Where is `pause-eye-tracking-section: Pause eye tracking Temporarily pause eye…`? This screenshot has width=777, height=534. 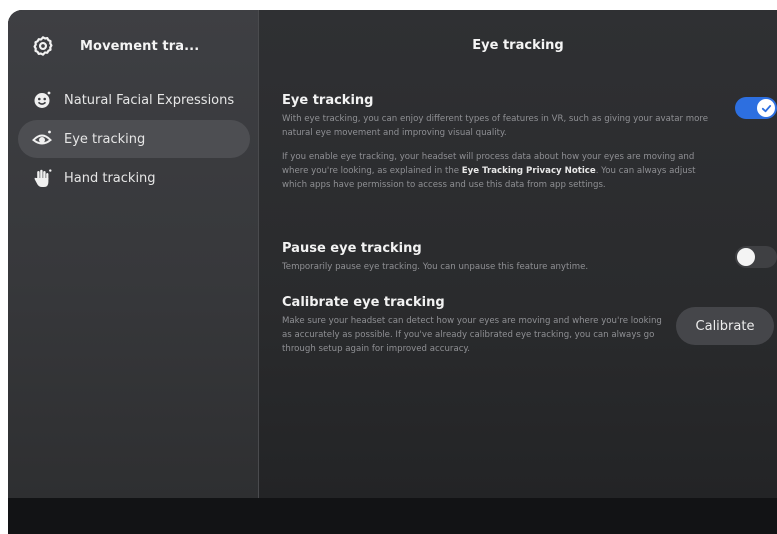
pause-eye-tracking-section: Pause eye tracking Temporarily pause eye… is located at coordinates (502, 257).